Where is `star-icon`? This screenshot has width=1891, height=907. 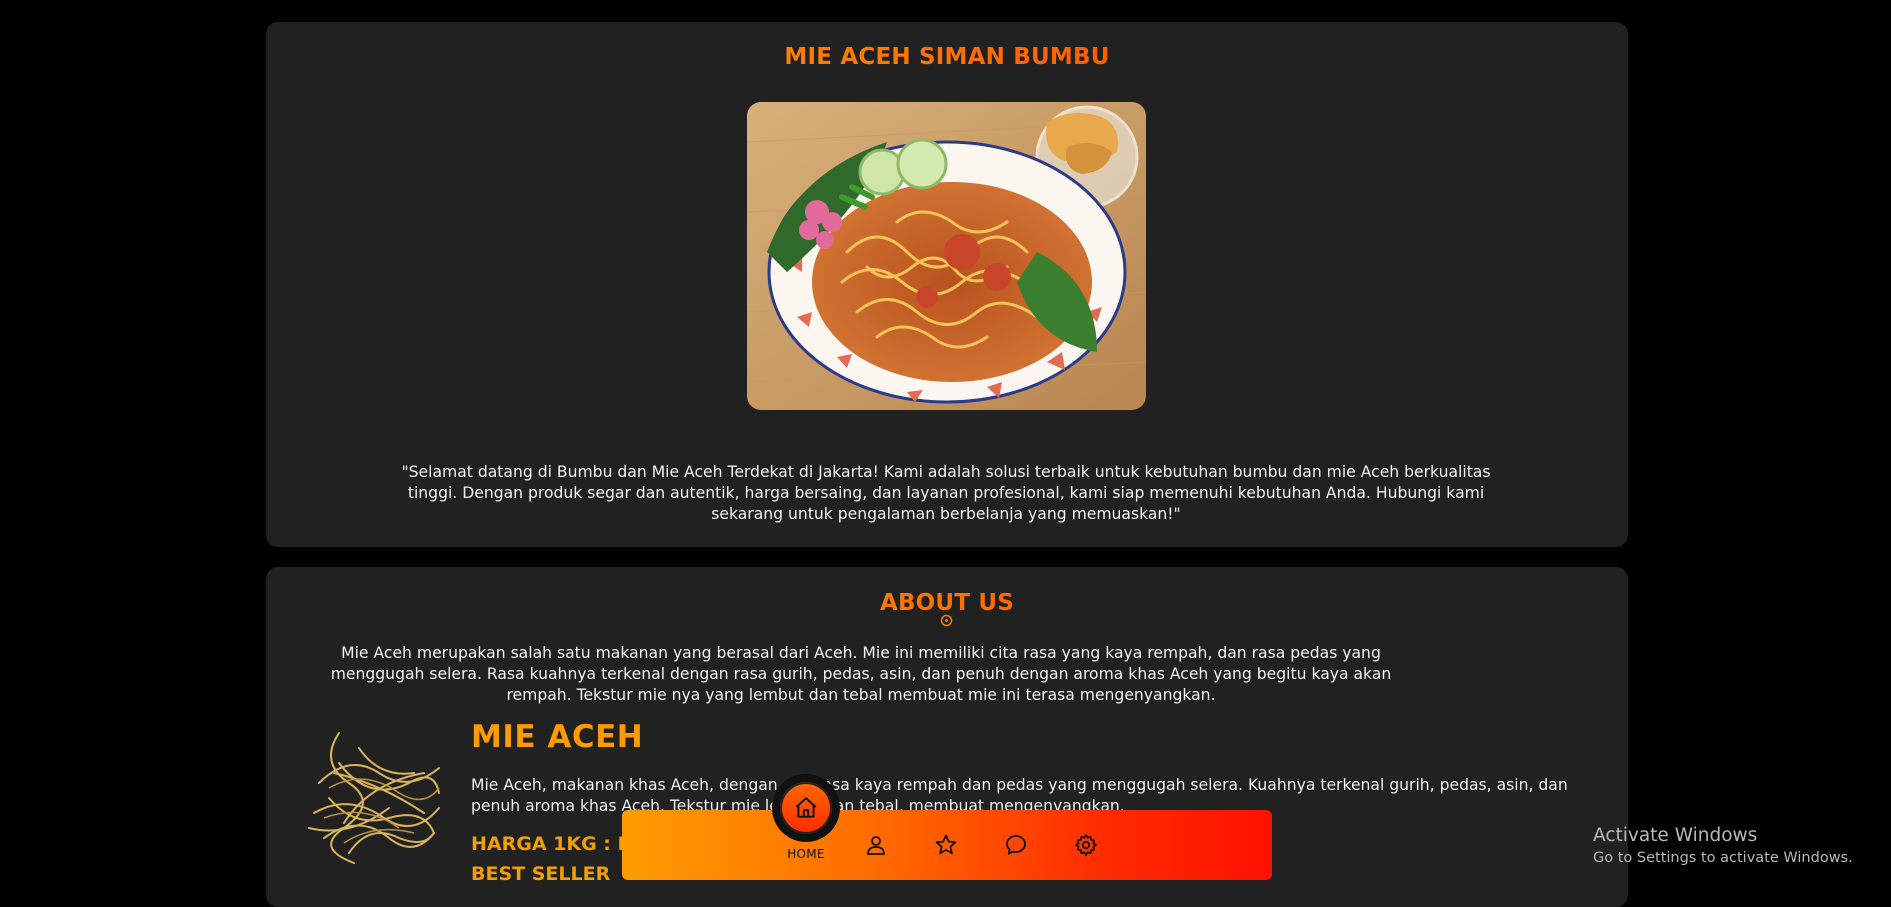
star-icon is located at coordinates (946, 844).